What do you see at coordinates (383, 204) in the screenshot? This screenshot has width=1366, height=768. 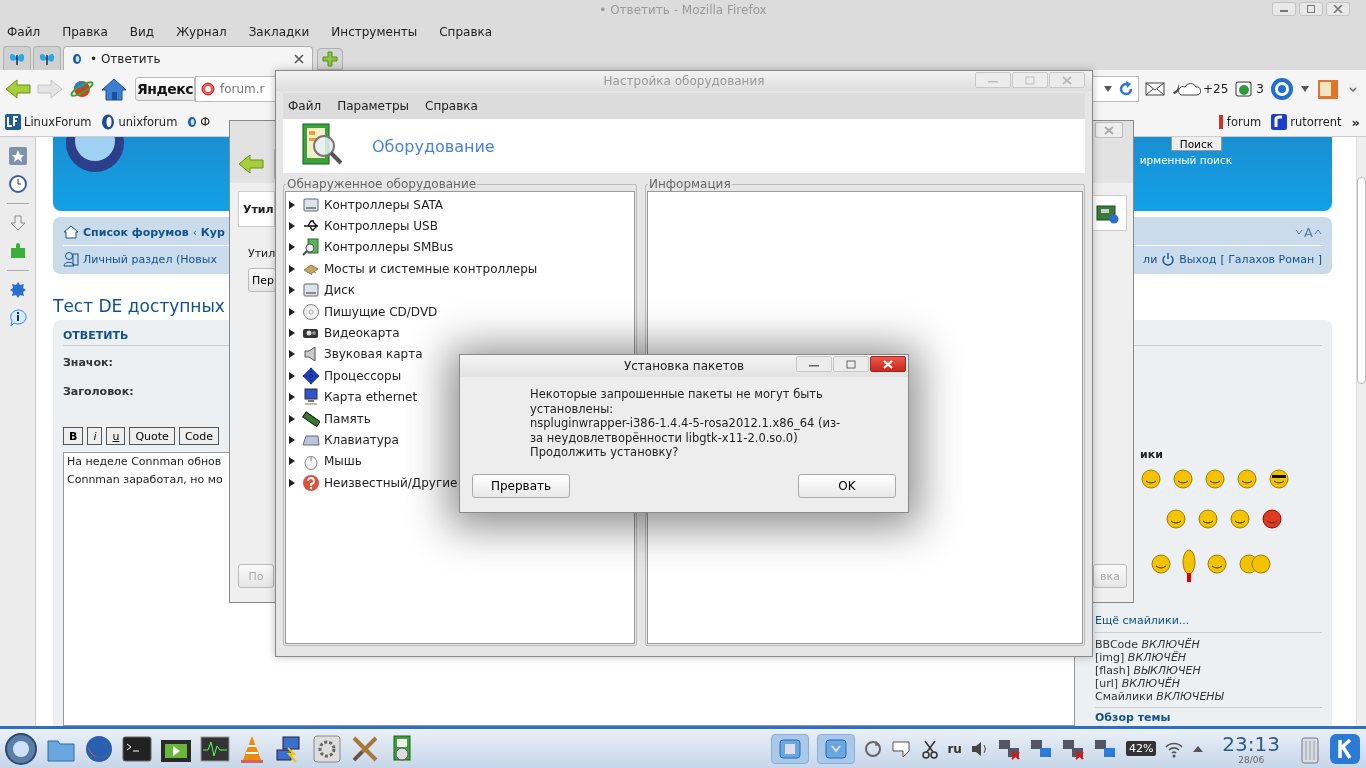 I see `device-category: Контроллеры SATA` at bounding box center [383, 204].